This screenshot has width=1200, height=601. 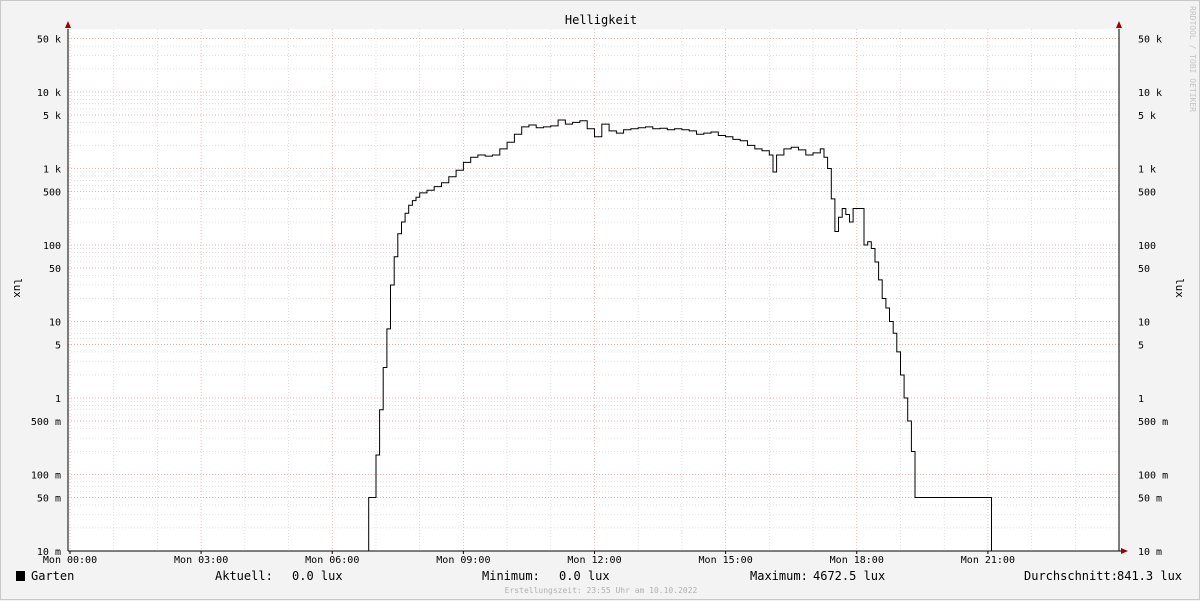 I want to click on y-tick-label-left: 500 m, so click(x=46, y=422).